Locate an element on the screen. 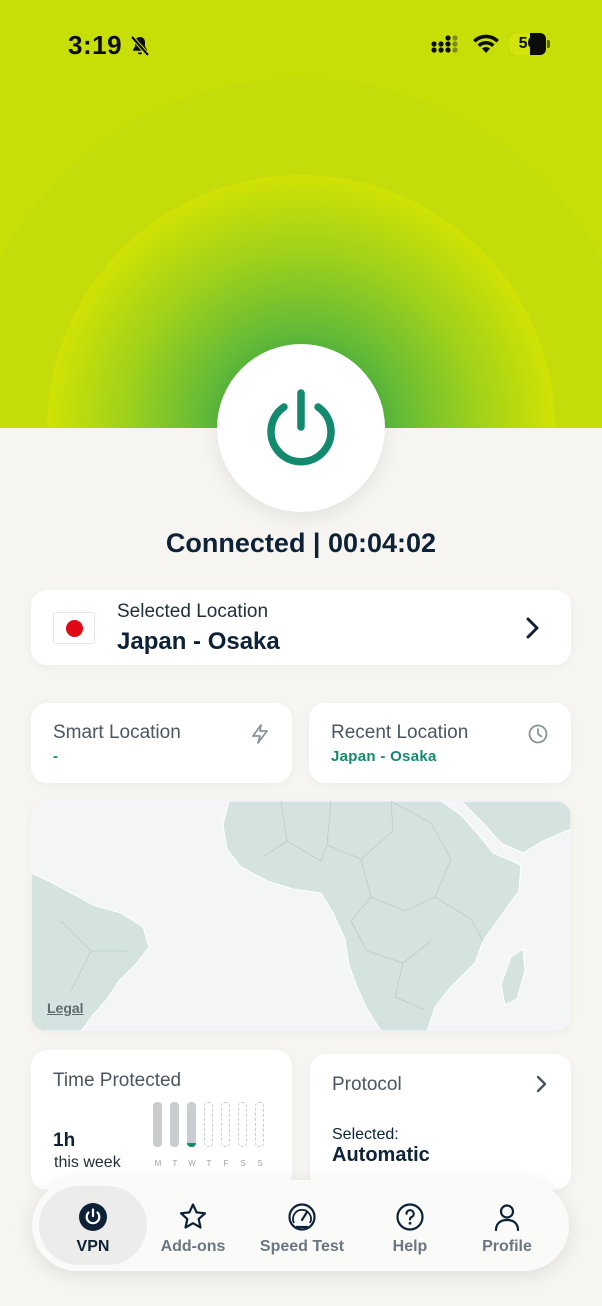 The width and height of the screenshot is (602, 1306). recent-location-card: Recent Location Japan - Osaka is located at coordinates (440, 743).